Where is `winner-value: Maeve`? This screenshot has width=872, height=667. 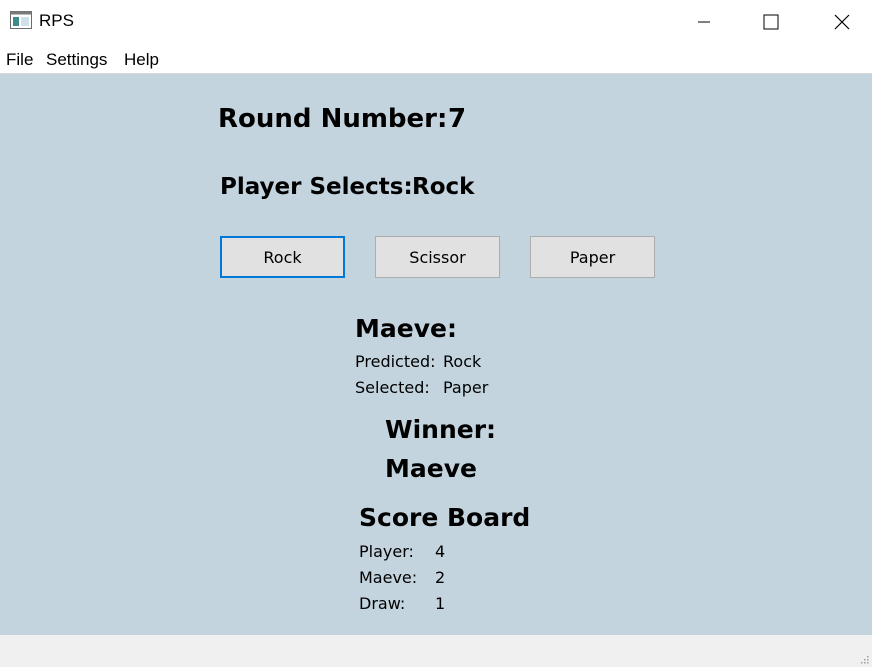
winner-value: Maeve is located at coordinates (431, 468).